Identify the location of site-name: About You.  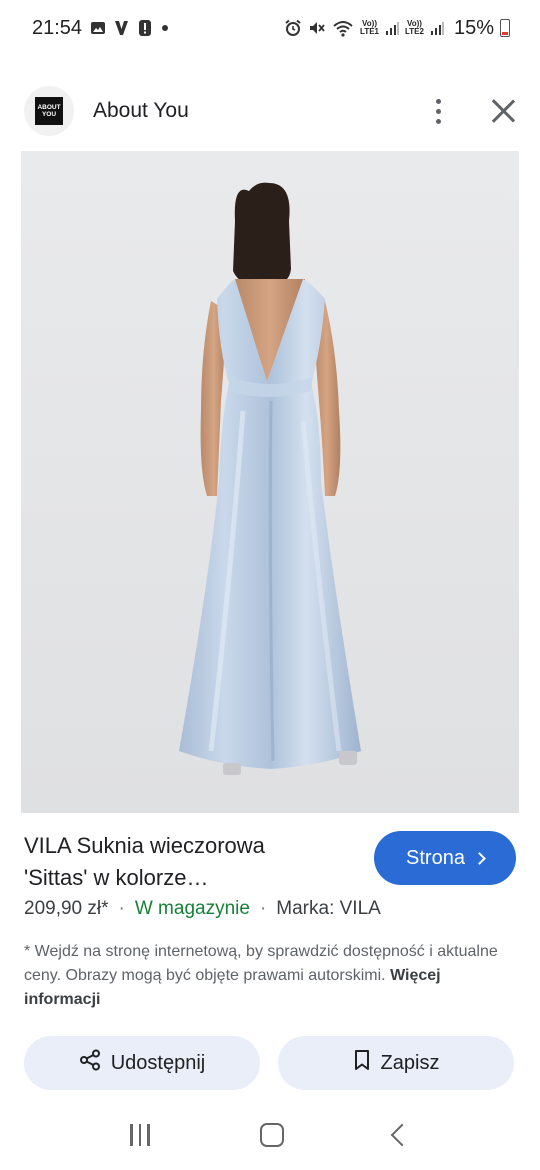
(141, 111).